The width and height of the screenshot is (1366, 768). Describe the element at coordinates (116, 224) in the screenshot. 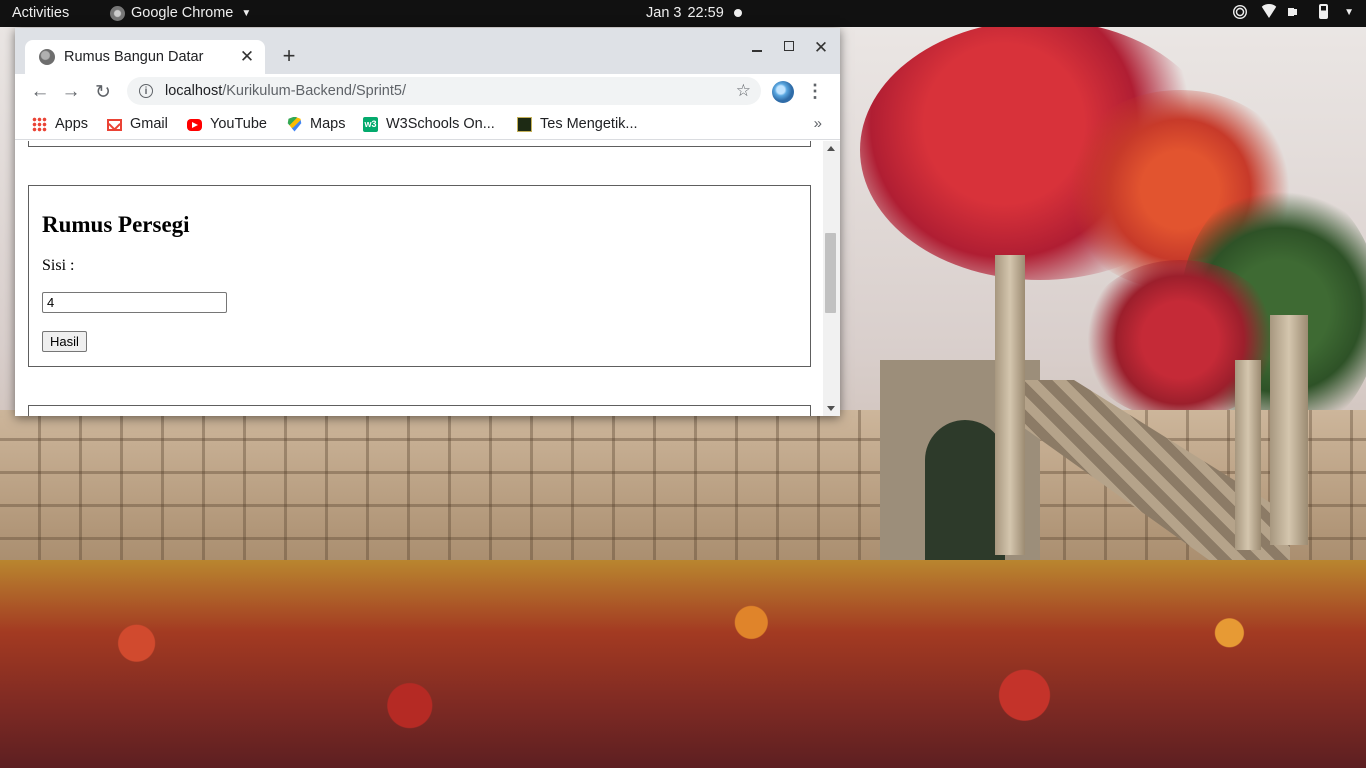

I see `section-heading: Rumus Persegi` at that location.